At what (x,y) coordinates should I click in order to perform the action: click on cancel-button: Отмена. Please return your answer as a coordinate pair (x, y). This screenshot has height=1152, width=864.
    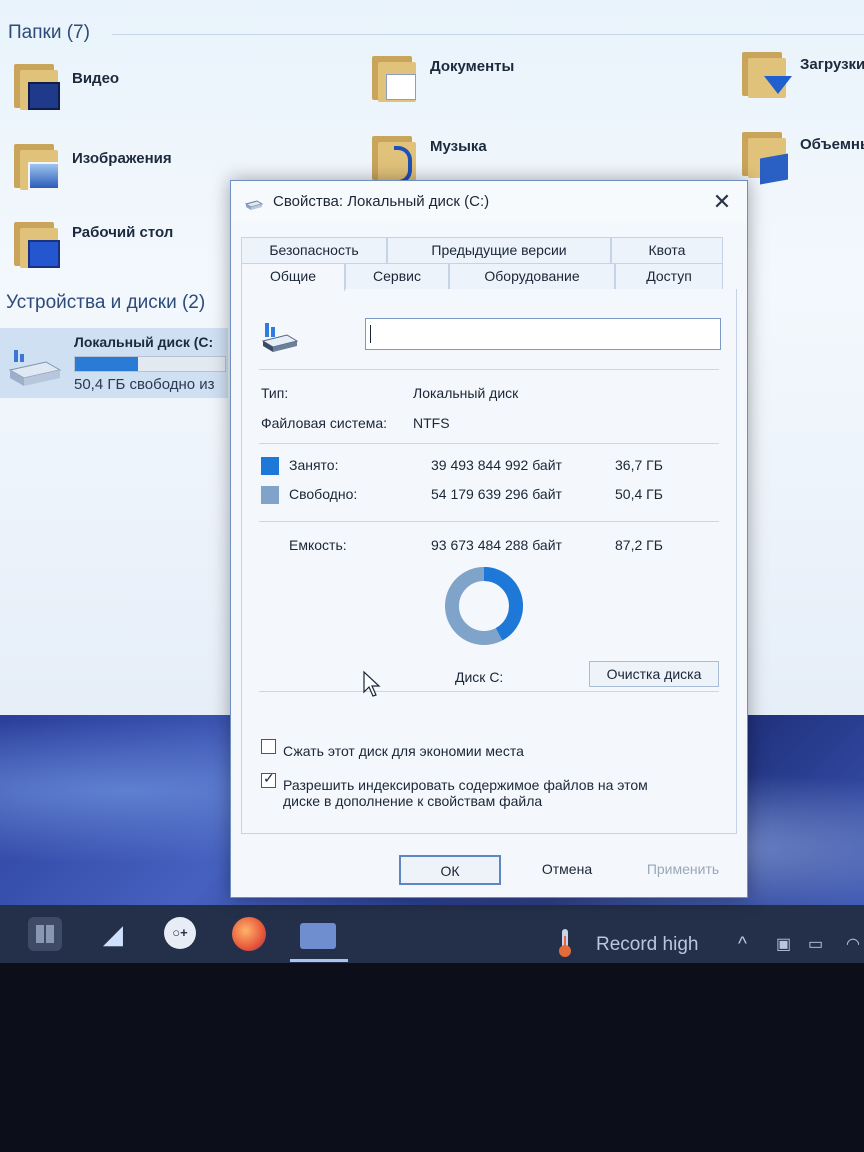
    Looking at the image, I should click on (567, 870).